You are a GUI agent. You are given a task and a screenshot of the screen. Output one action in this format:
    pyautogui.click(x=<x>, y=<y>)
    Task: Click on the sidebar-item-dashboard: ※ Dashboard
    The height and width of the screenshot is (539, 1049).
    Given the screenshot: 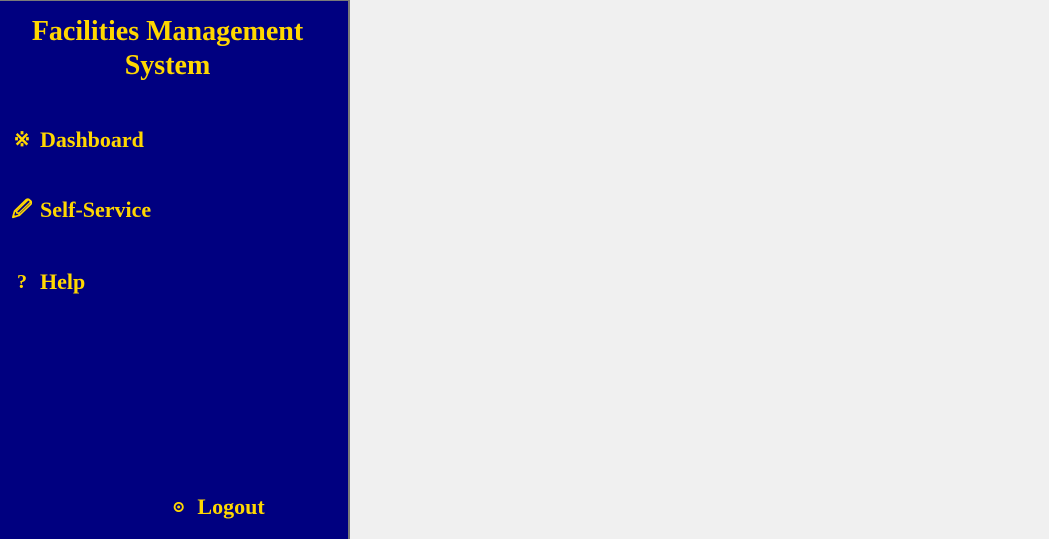 What is the action you would take?
    pyautogui.click(x=77, y=140)
    